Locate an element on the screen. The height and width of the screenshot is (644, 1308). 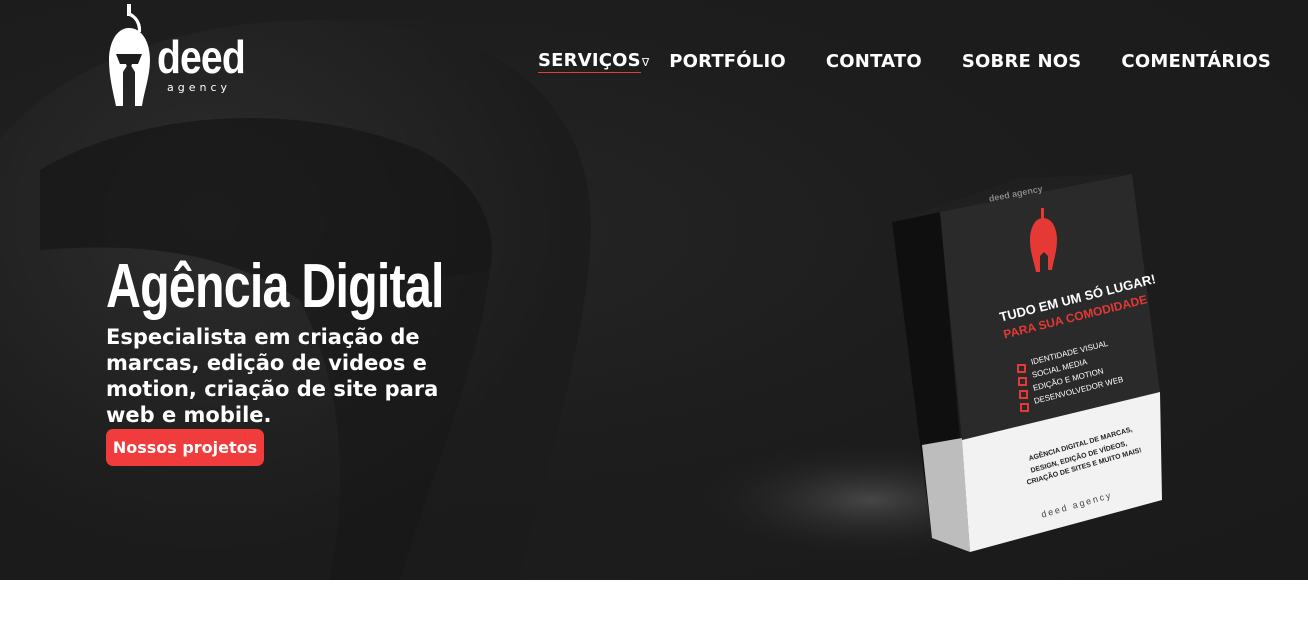
nav-item-portfolio: PORTFÓLIO is located at coordinates (727, 61).